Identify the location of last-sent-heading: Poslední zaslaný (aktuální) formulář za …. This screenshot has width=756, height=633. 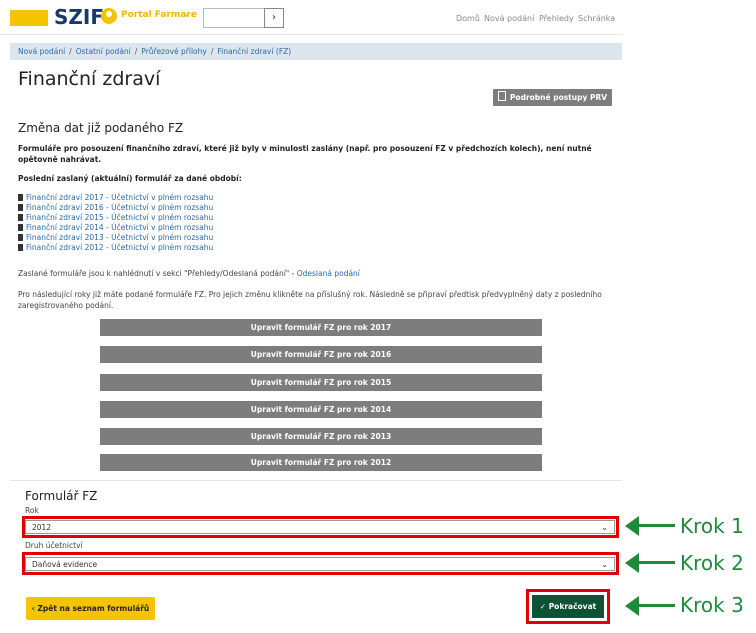
(130, 178).